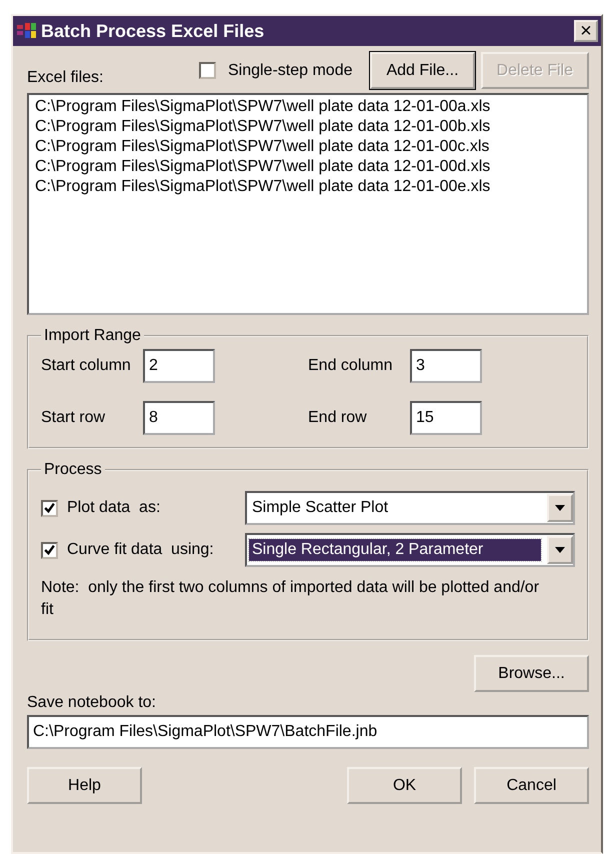  Describe the element at coordinates (84, 785) in the screenshot. I see `help-button: Help` at that location.